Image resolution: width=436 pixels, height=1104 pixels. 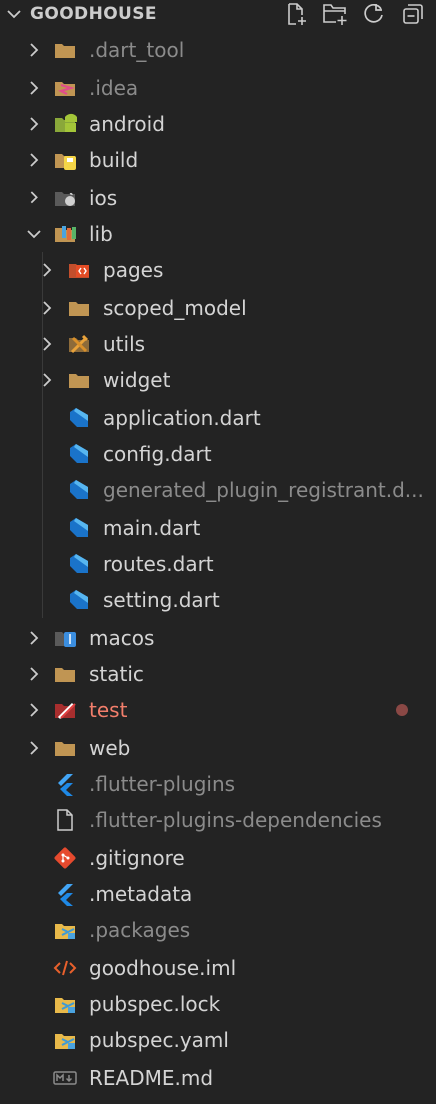 I want to click on tree-folder-ios: ios, so click(x=218, y=198).